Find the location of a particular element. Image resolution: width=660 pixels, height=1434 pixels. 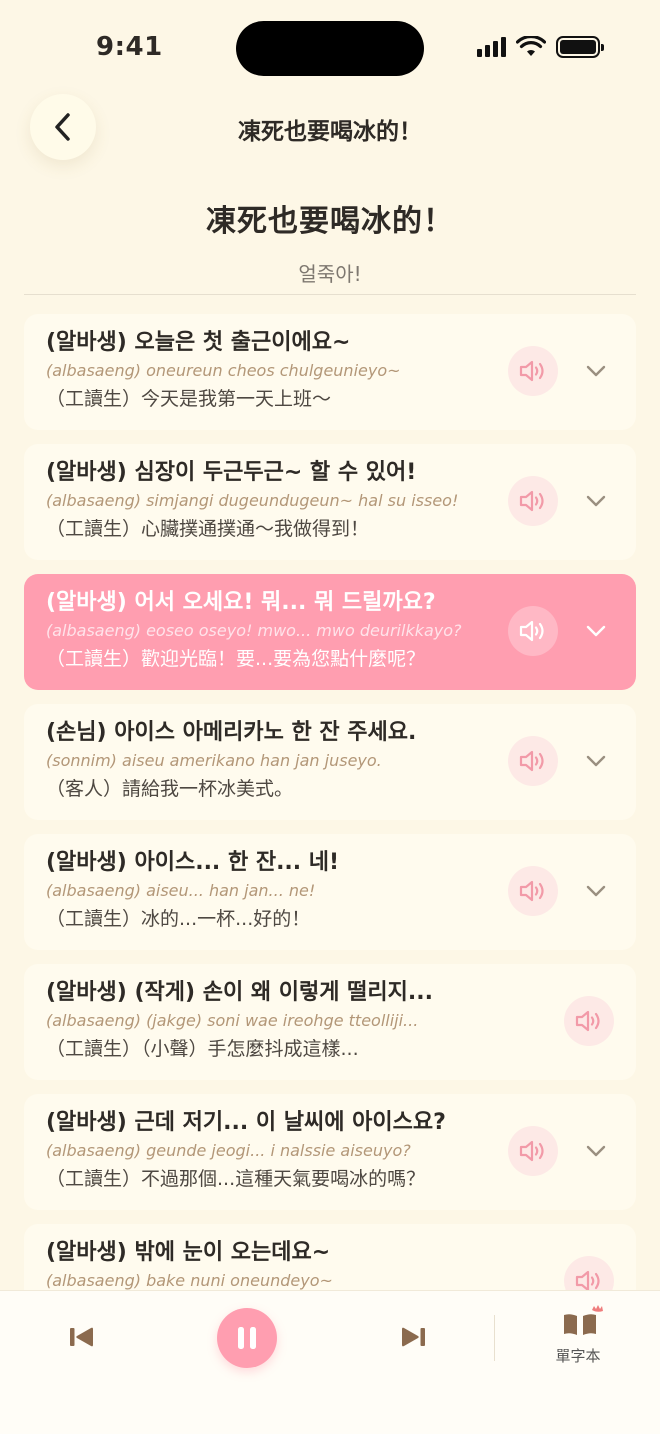

status-bar: 9:41 is located at coordinates (330, 48).